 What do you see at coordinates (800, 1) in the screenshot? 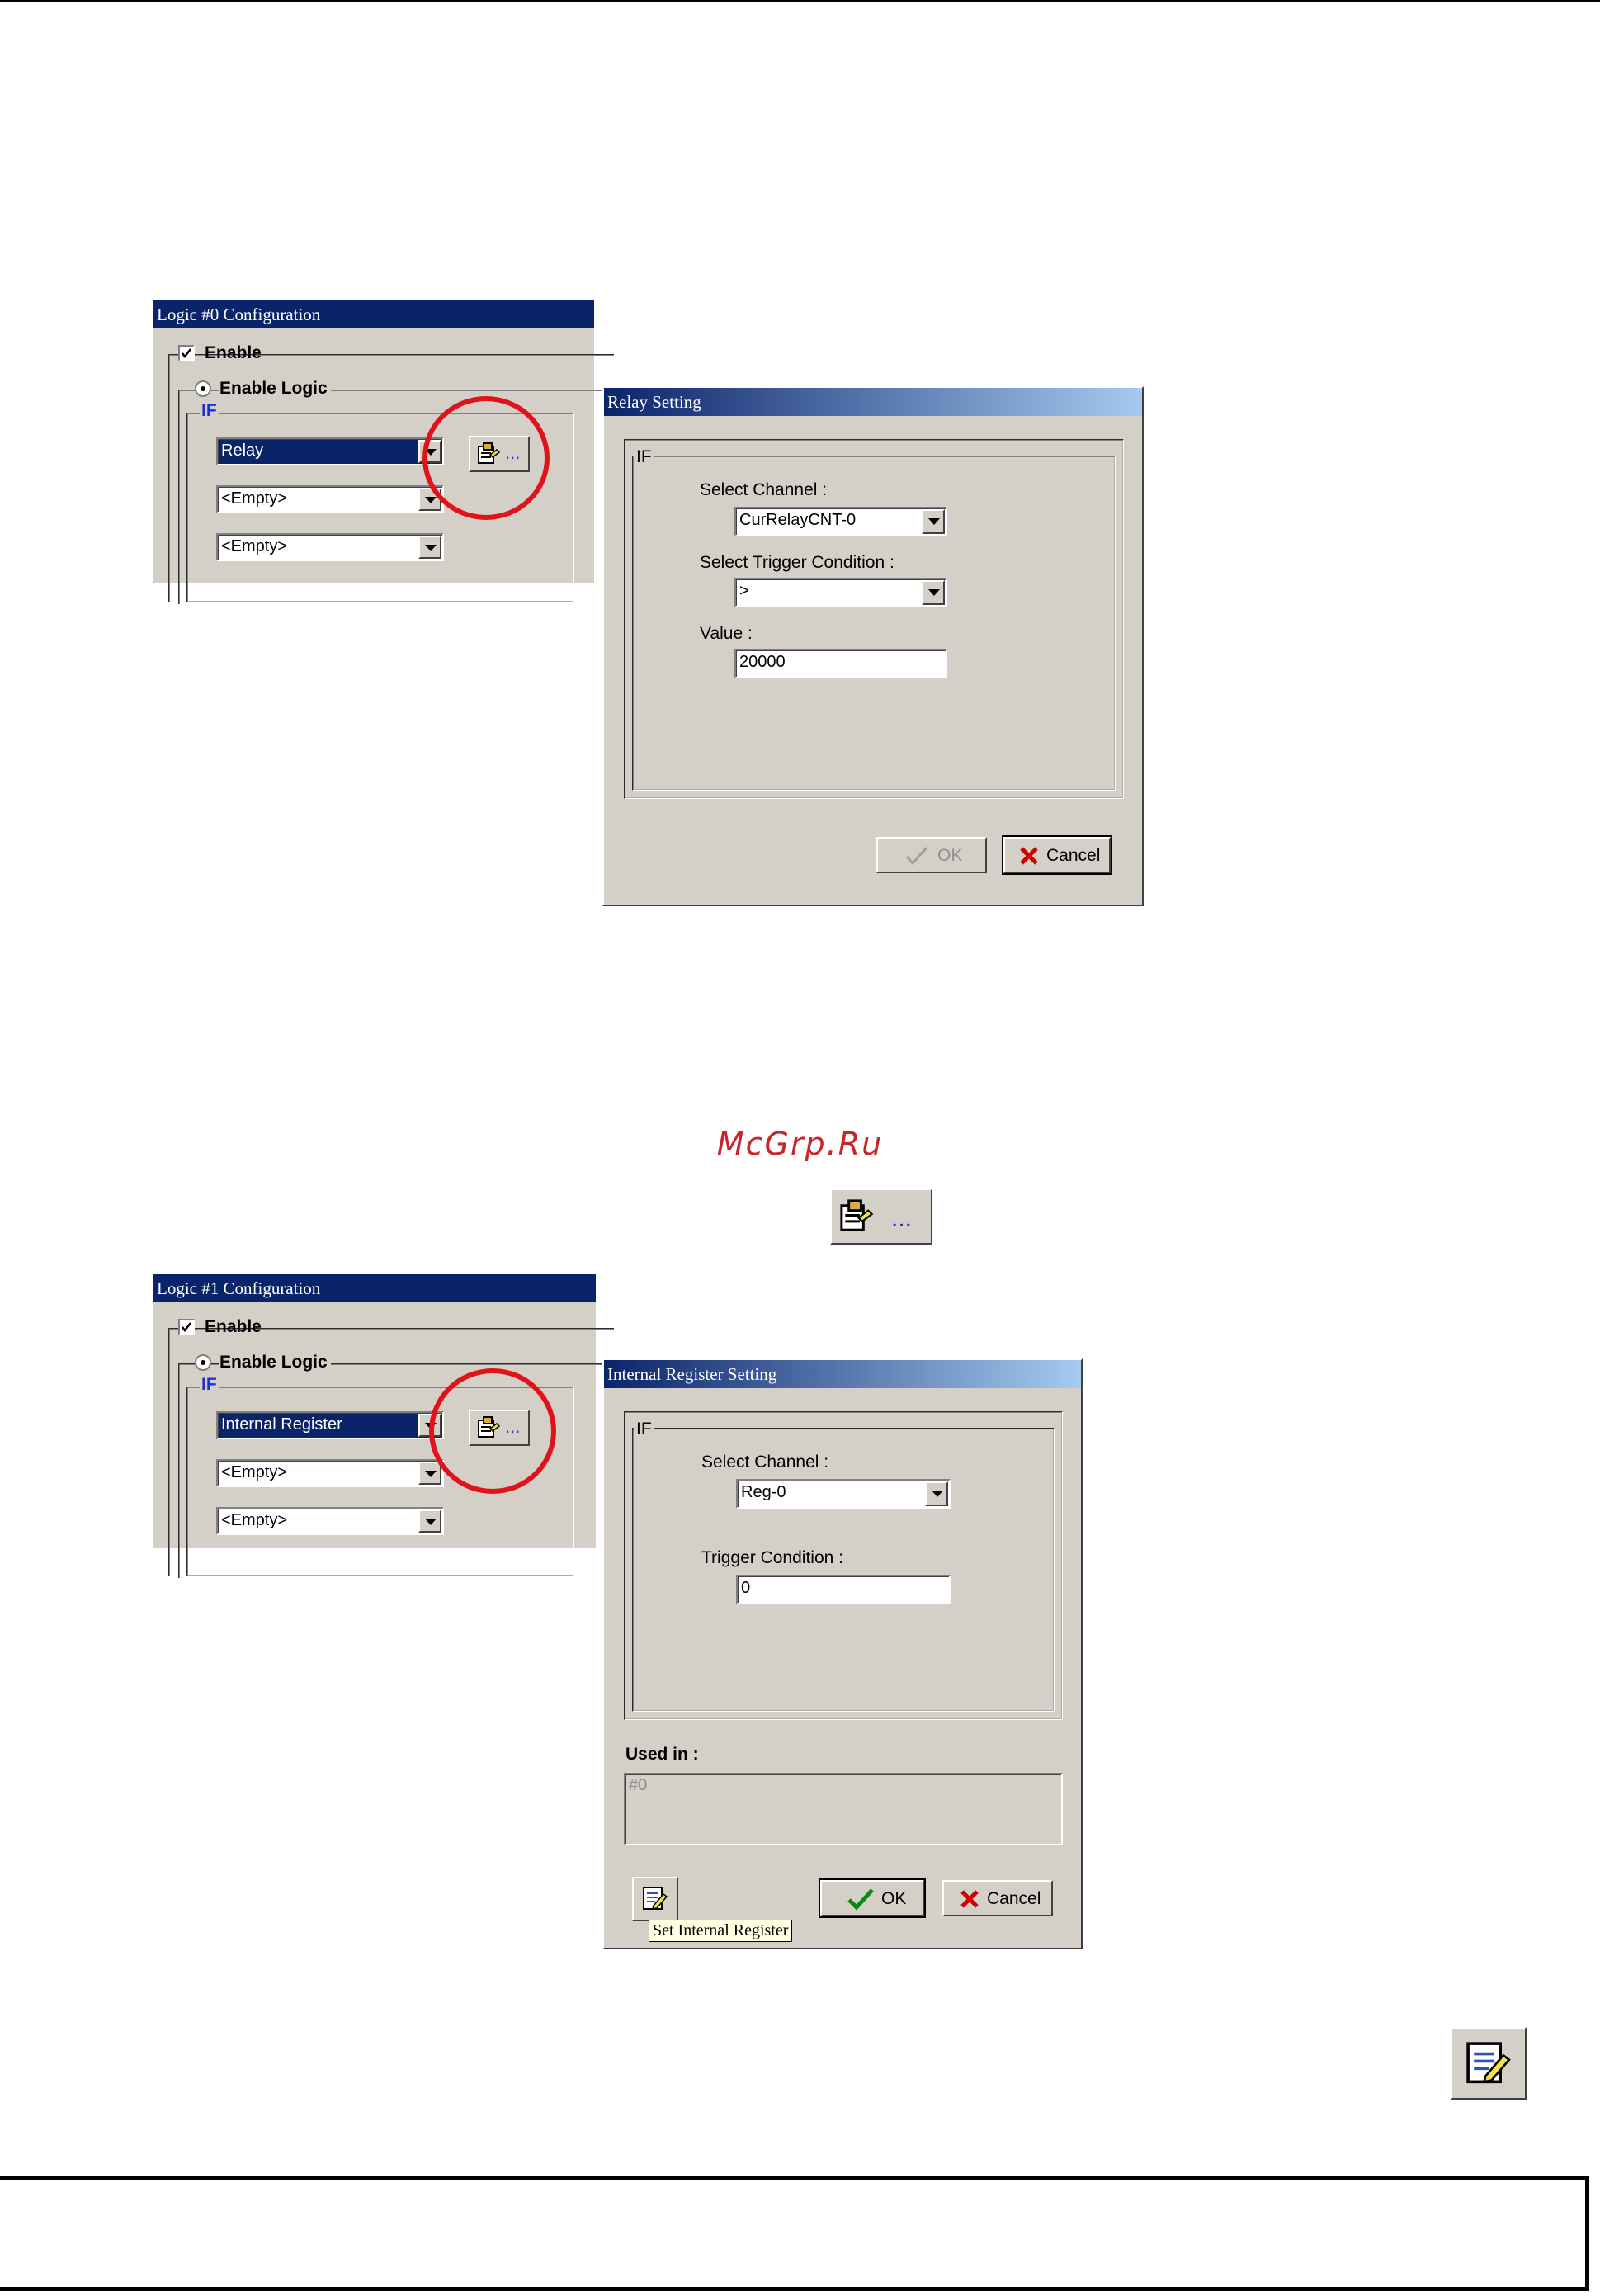
I see `top-rule` at bounding box center [800, 1].